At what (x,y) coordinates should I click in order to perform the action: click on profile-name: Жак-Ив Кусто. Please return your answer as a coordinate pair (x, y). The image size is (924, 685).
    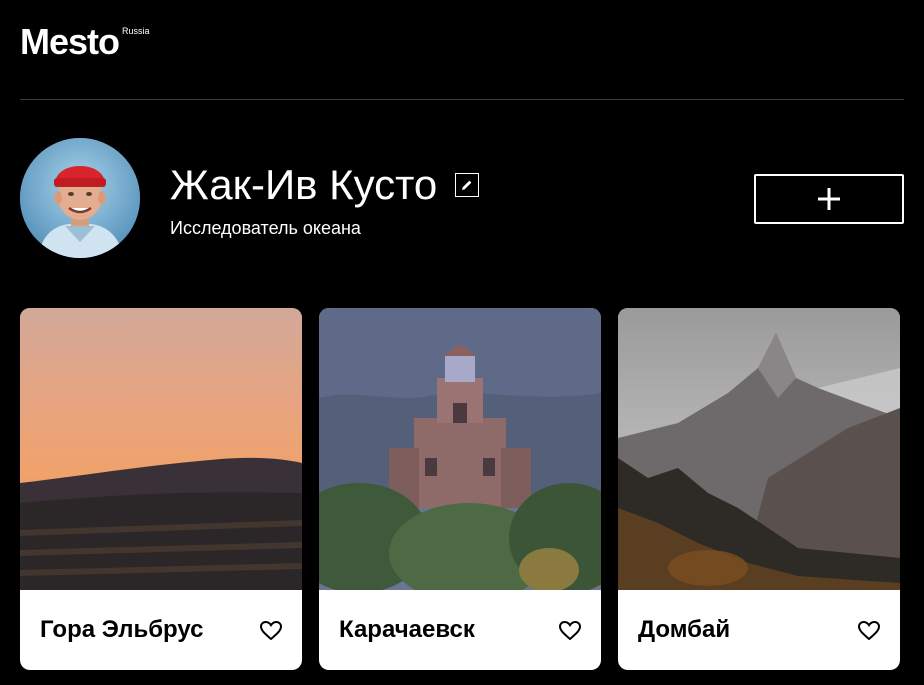
    Looking at the image, I should click on (304, 184).